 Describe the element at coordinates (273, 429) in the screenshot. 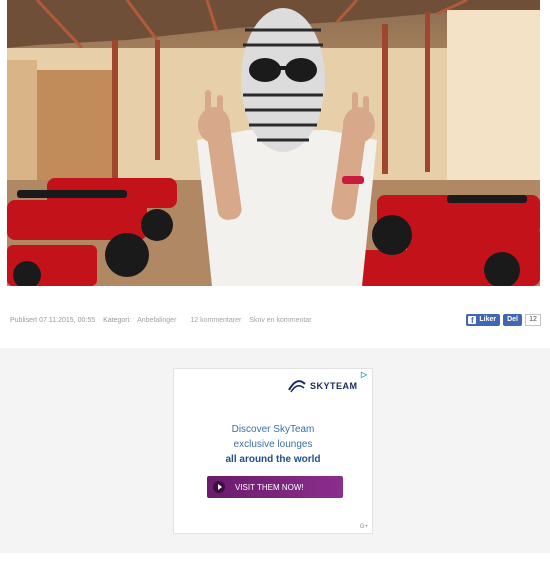

I see `ad-headline-1: Discover SkyTeam` at that location.